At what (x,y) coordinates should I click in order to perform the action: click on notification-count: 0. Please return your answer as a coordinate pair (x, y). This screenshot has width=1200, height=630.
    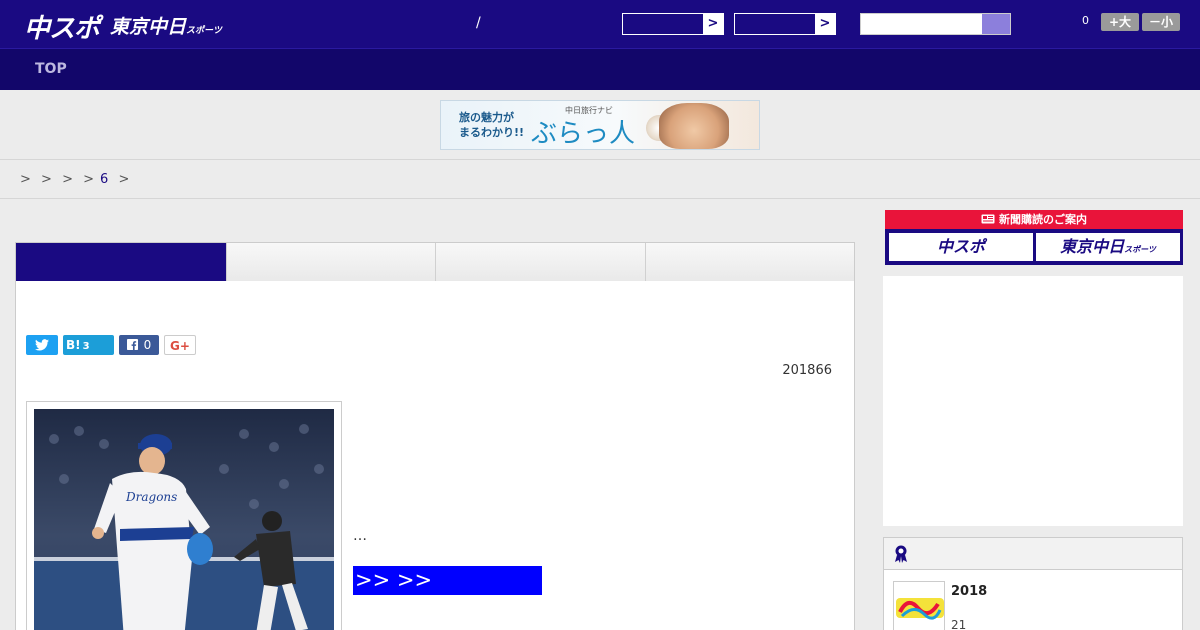
    Looking at the image, I should click on (1085, 20).